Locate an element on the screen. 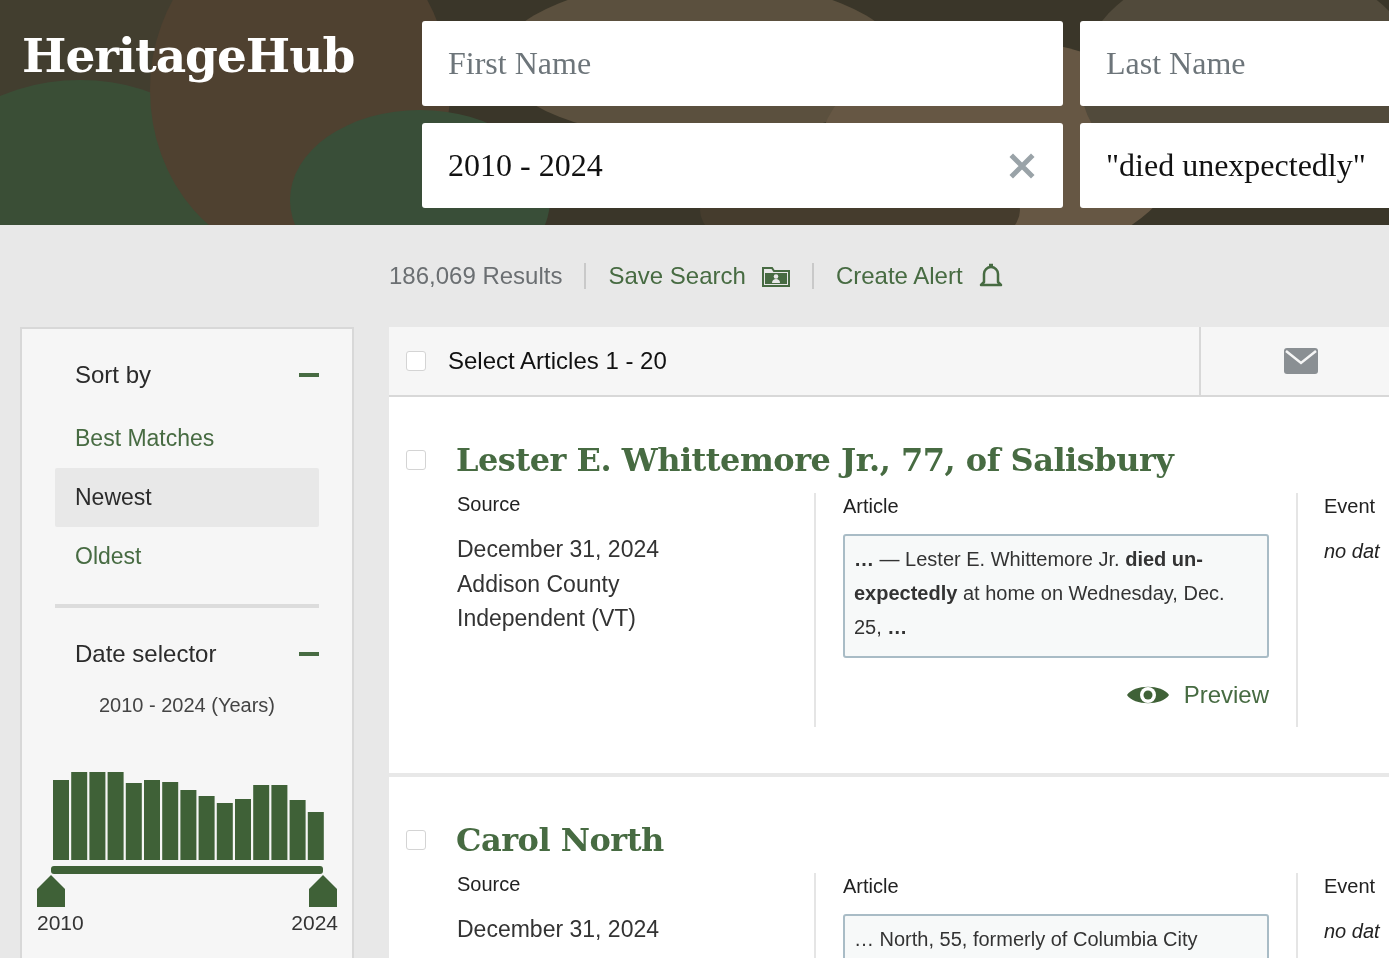 This screenshot has width=1389, height=958. mail-icon is located at coordinates (1301, 361).